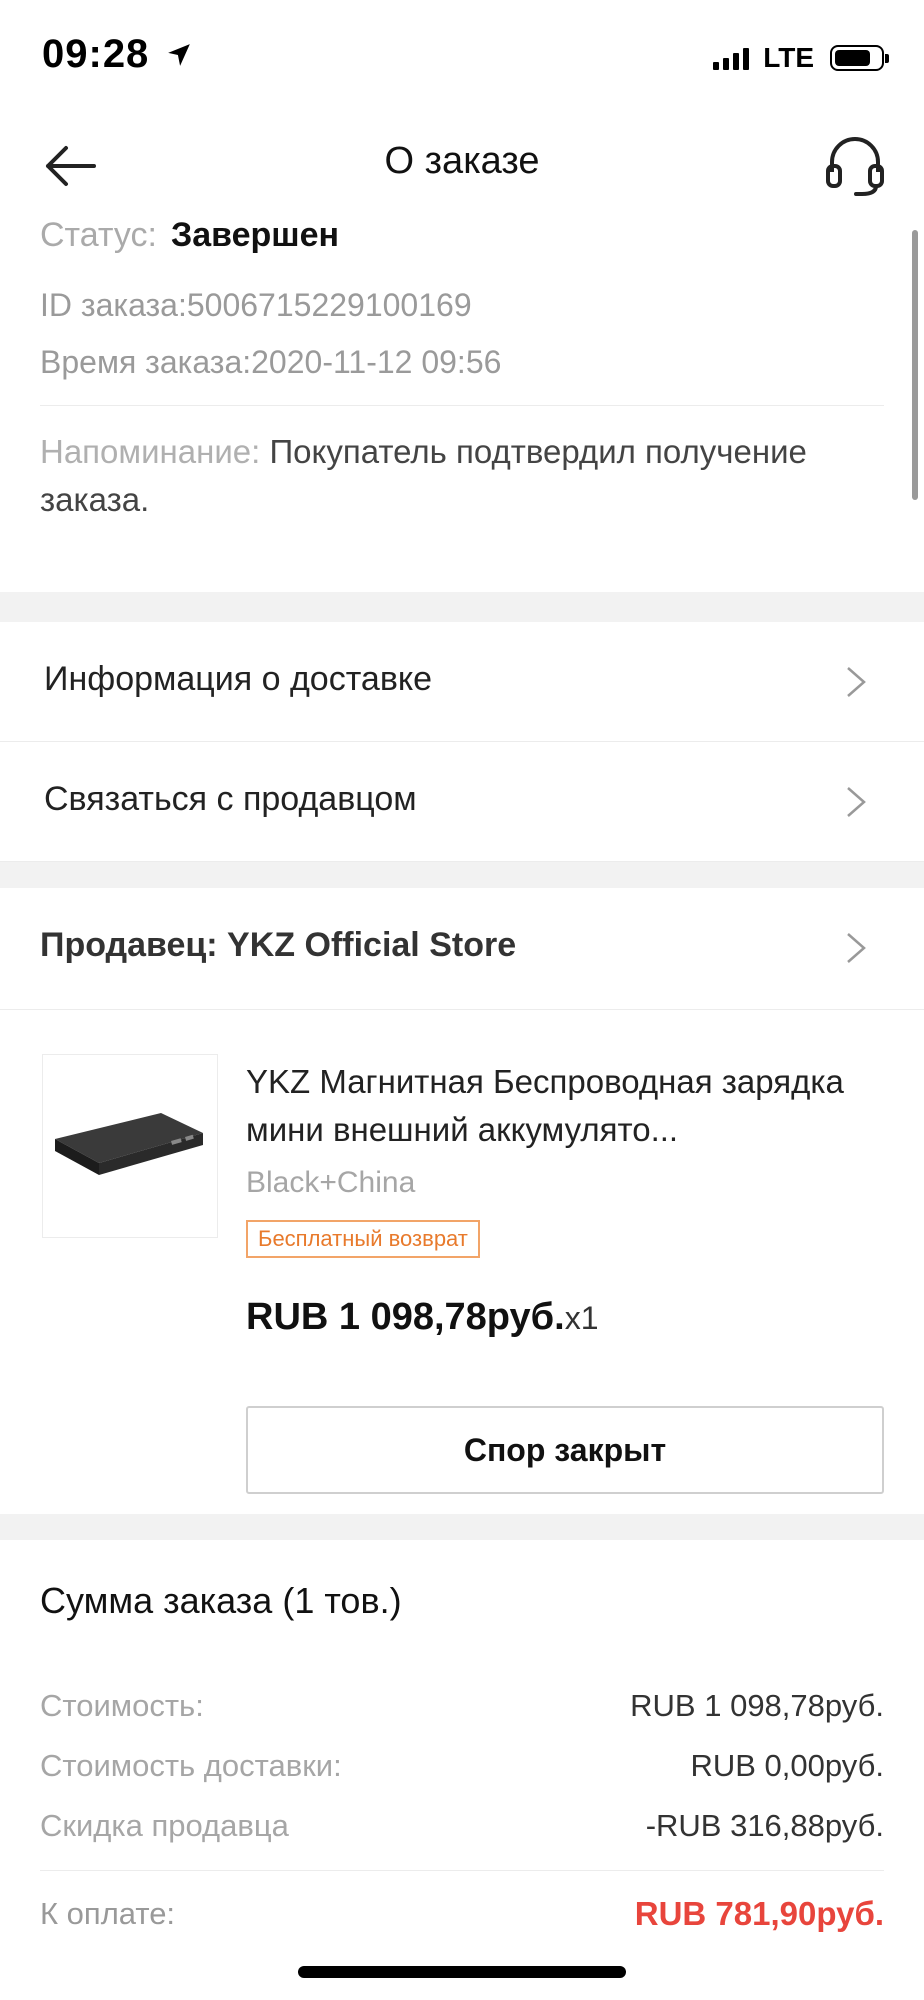 The image size is (924, 2000). What do you see at coordinates (255, 235) in the screenshot?
I see `status-value: Завершен` at bounding box center [255, 235].